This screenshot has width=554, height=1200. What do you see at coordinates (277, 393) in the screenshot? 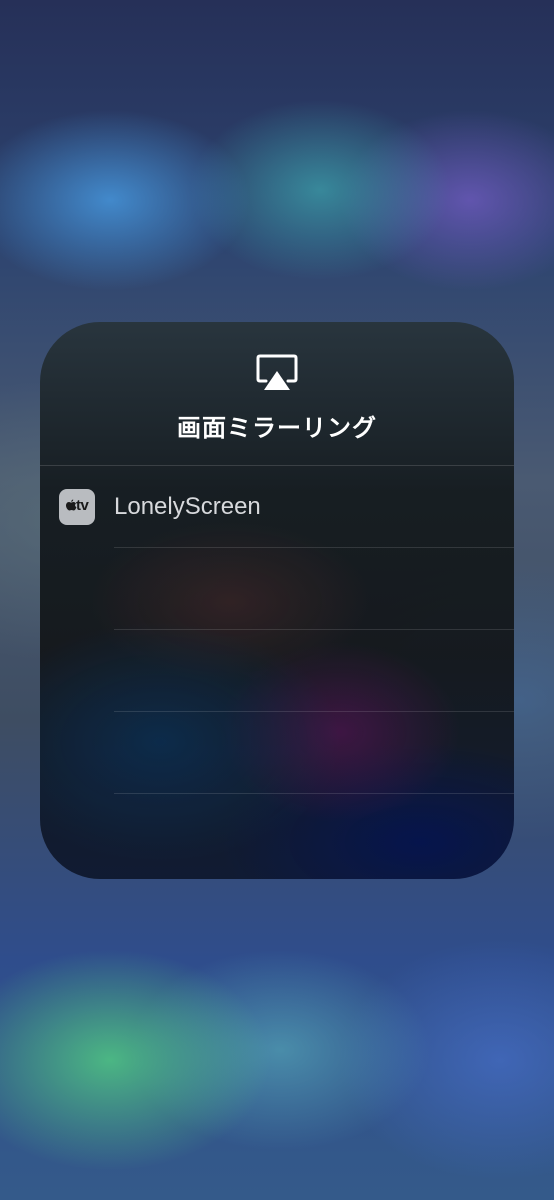
I see `panel-header: 画面ミラーリング` at bounding box center [277, 393].